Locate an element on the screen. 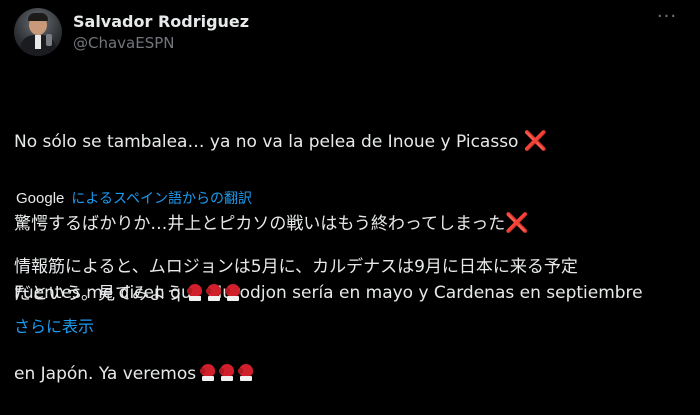  avatar is located at coordinates (38, 32).